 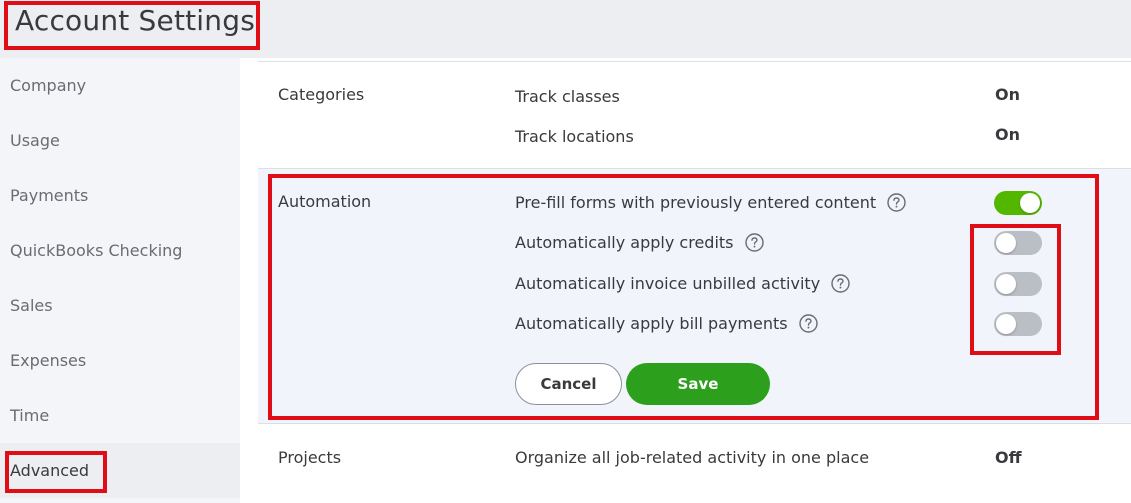 What do you see at coordinates (132, 25) in the screenshot?
I see `title-highlight-box` at bounding box center [132, 25].